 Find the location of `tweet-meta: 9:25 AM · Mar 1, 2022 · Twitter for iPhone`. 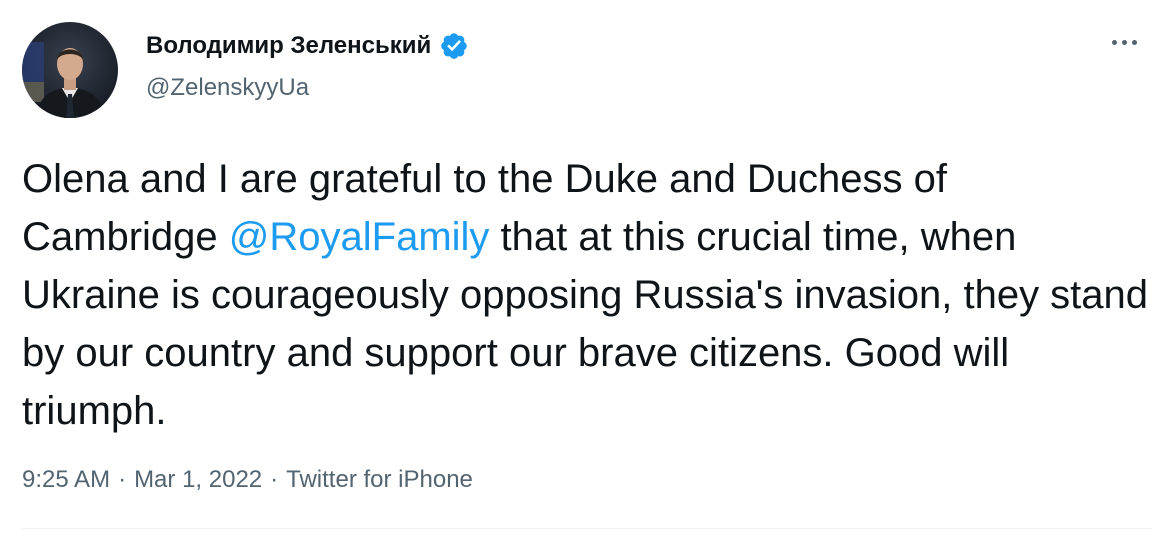

tweet-meta: 9:25 AM · Mar 1, 2022 · Twitter for iPhone is located at coordinates (247, 480).